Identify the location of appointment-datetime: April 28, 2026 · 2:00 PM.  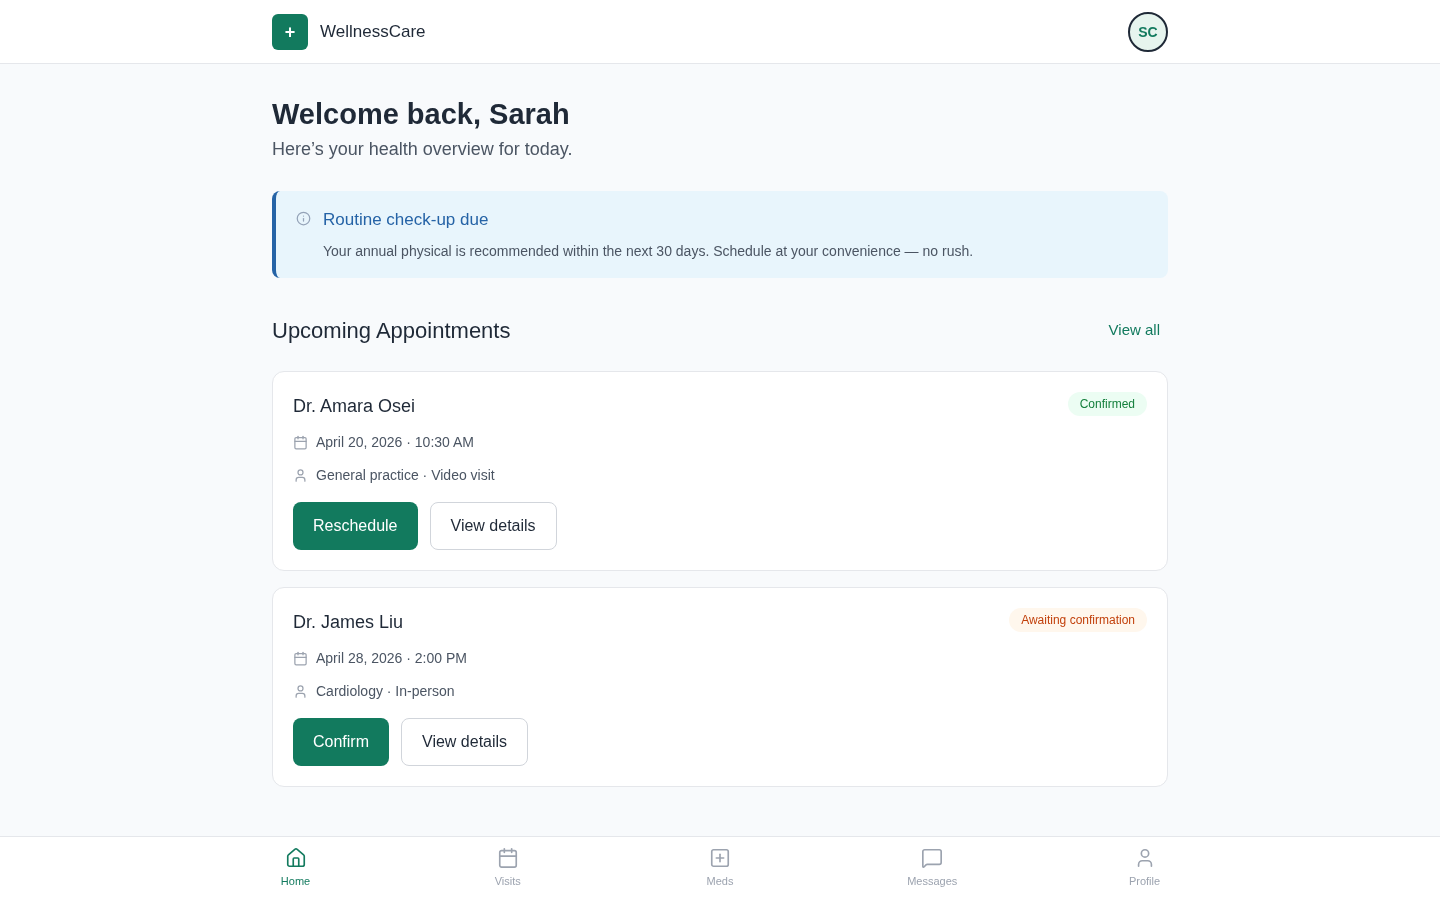
(391, 658).